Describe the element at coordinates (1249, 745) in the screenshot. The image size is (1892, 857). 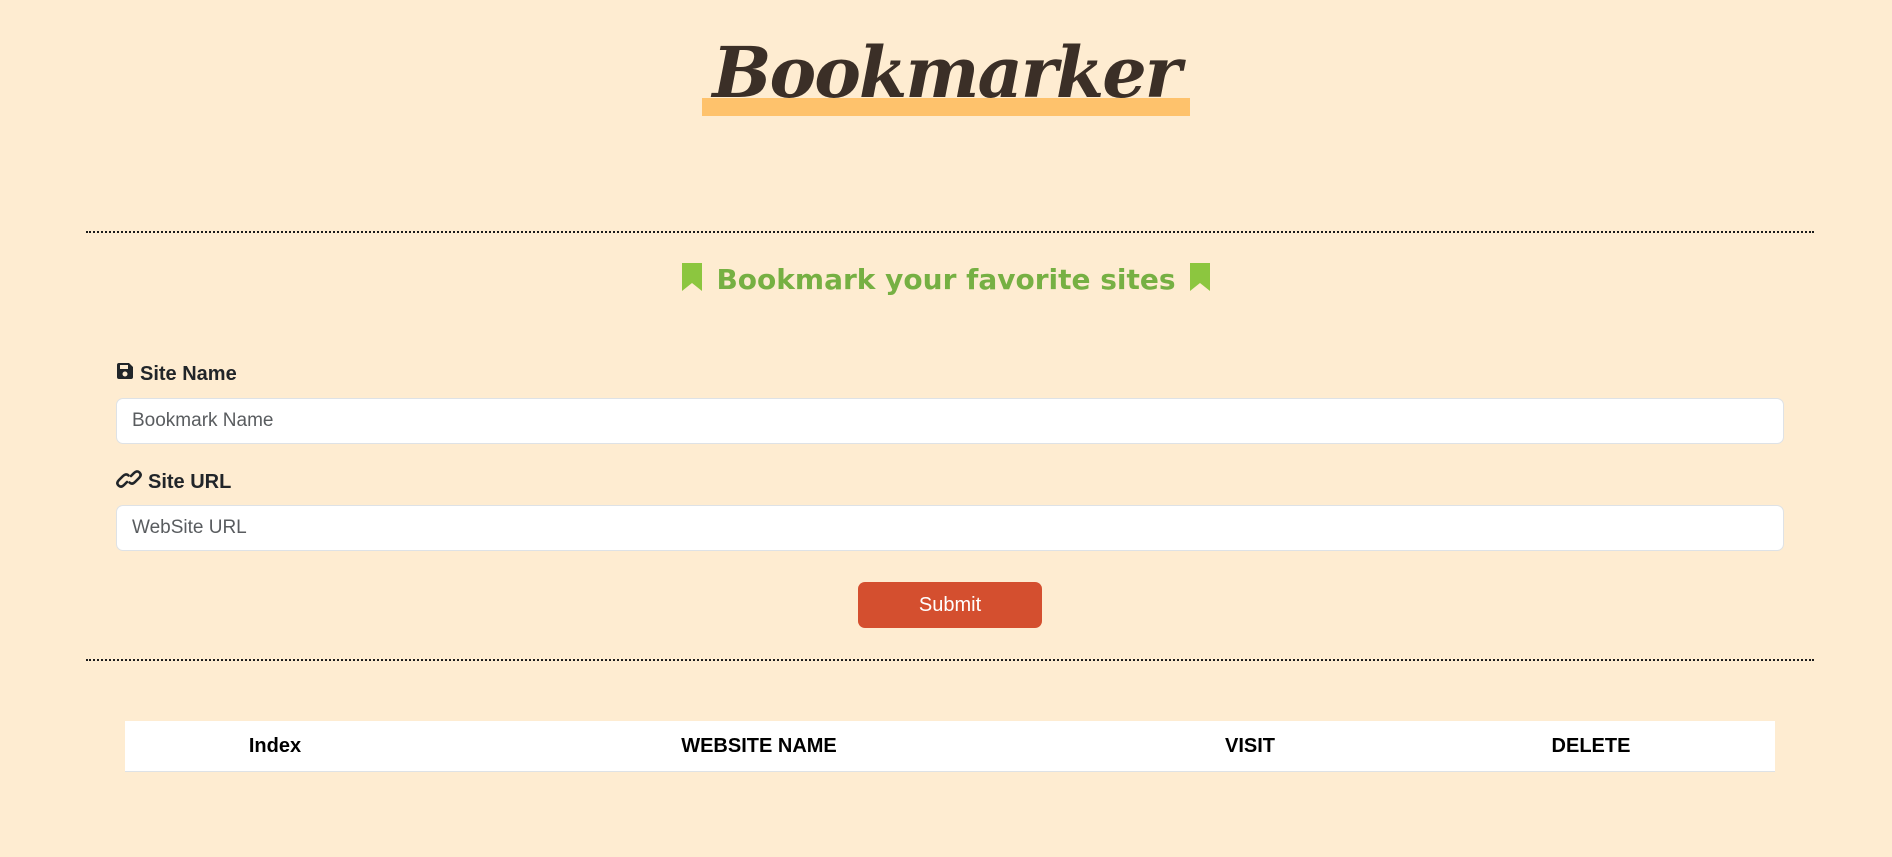
I see `column-header-visit: VISIT` at that location.